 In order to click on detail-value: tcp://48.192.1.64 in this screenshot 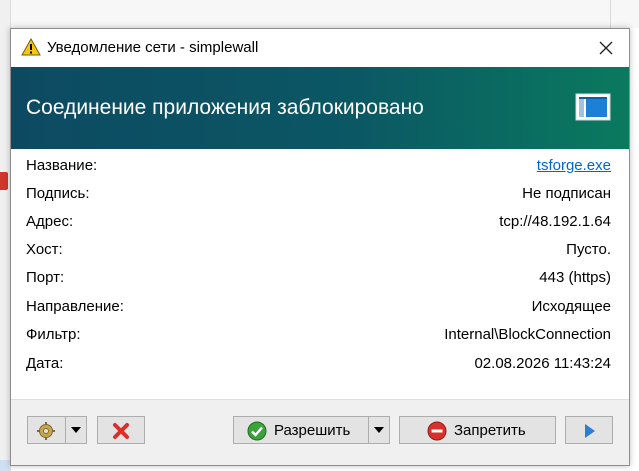, I will do `click(555, 221)`.